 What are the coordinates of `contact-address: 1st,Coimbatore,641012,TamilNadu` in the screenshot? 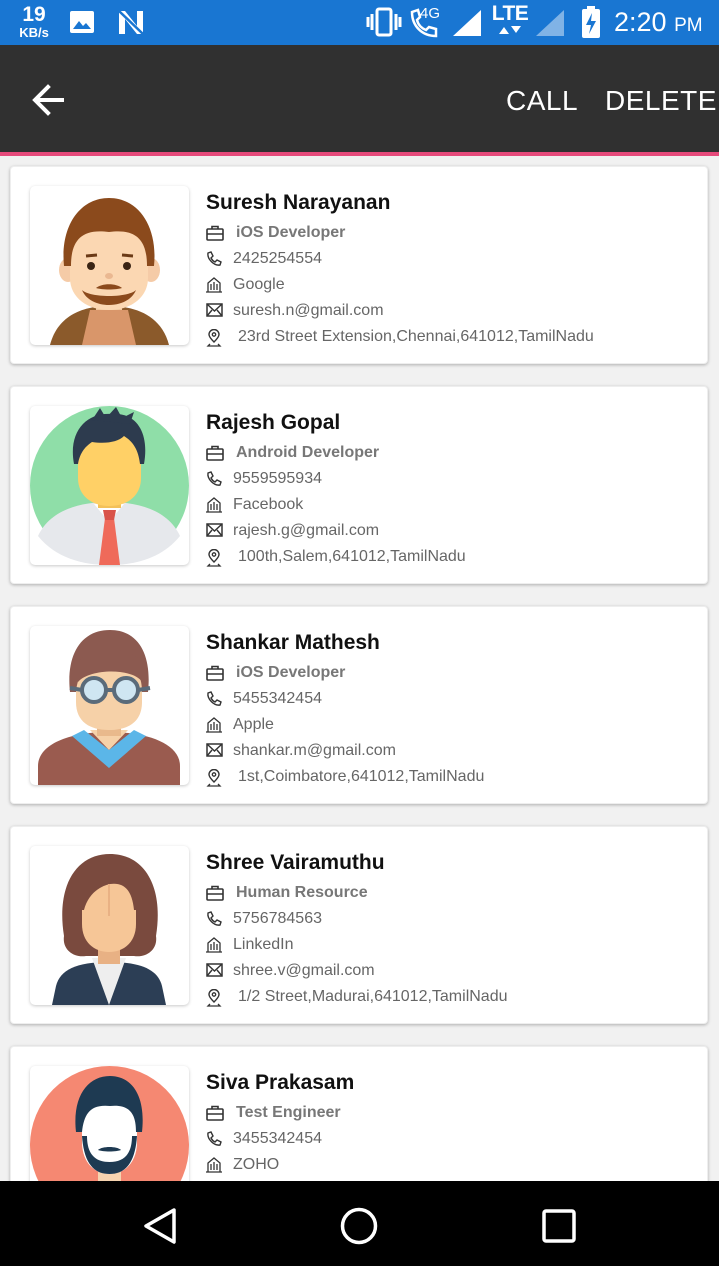 It's located at (361, 776).